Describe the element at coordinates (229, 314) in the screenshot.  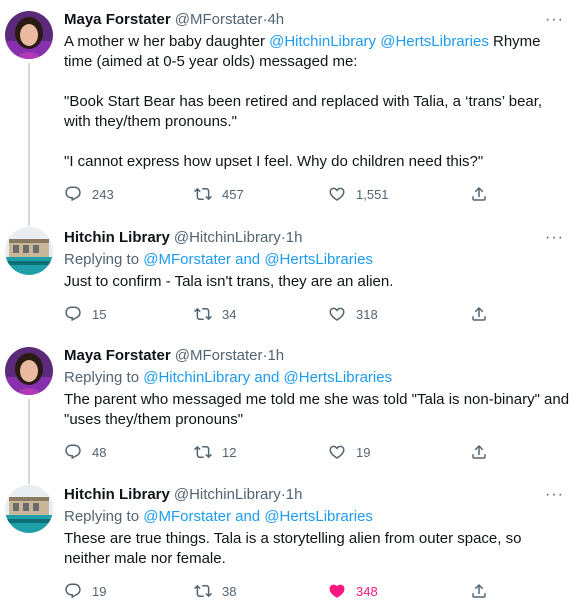
I see `retweet-count: 34` at that location.